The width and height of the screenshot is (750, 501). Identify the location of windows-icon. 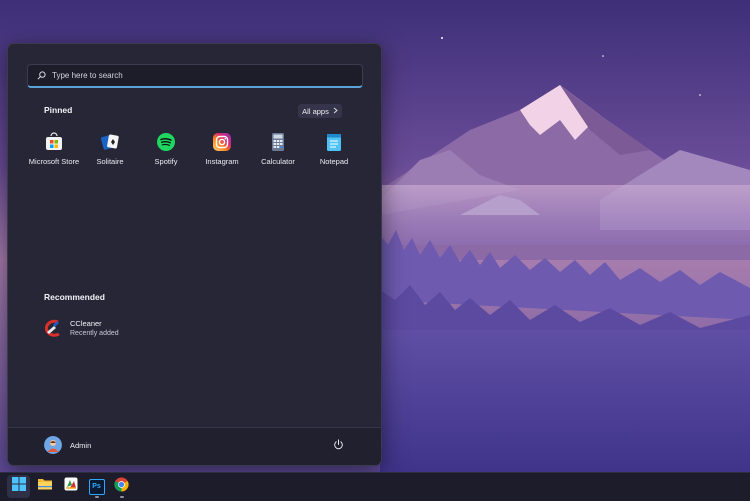
(18, 486).